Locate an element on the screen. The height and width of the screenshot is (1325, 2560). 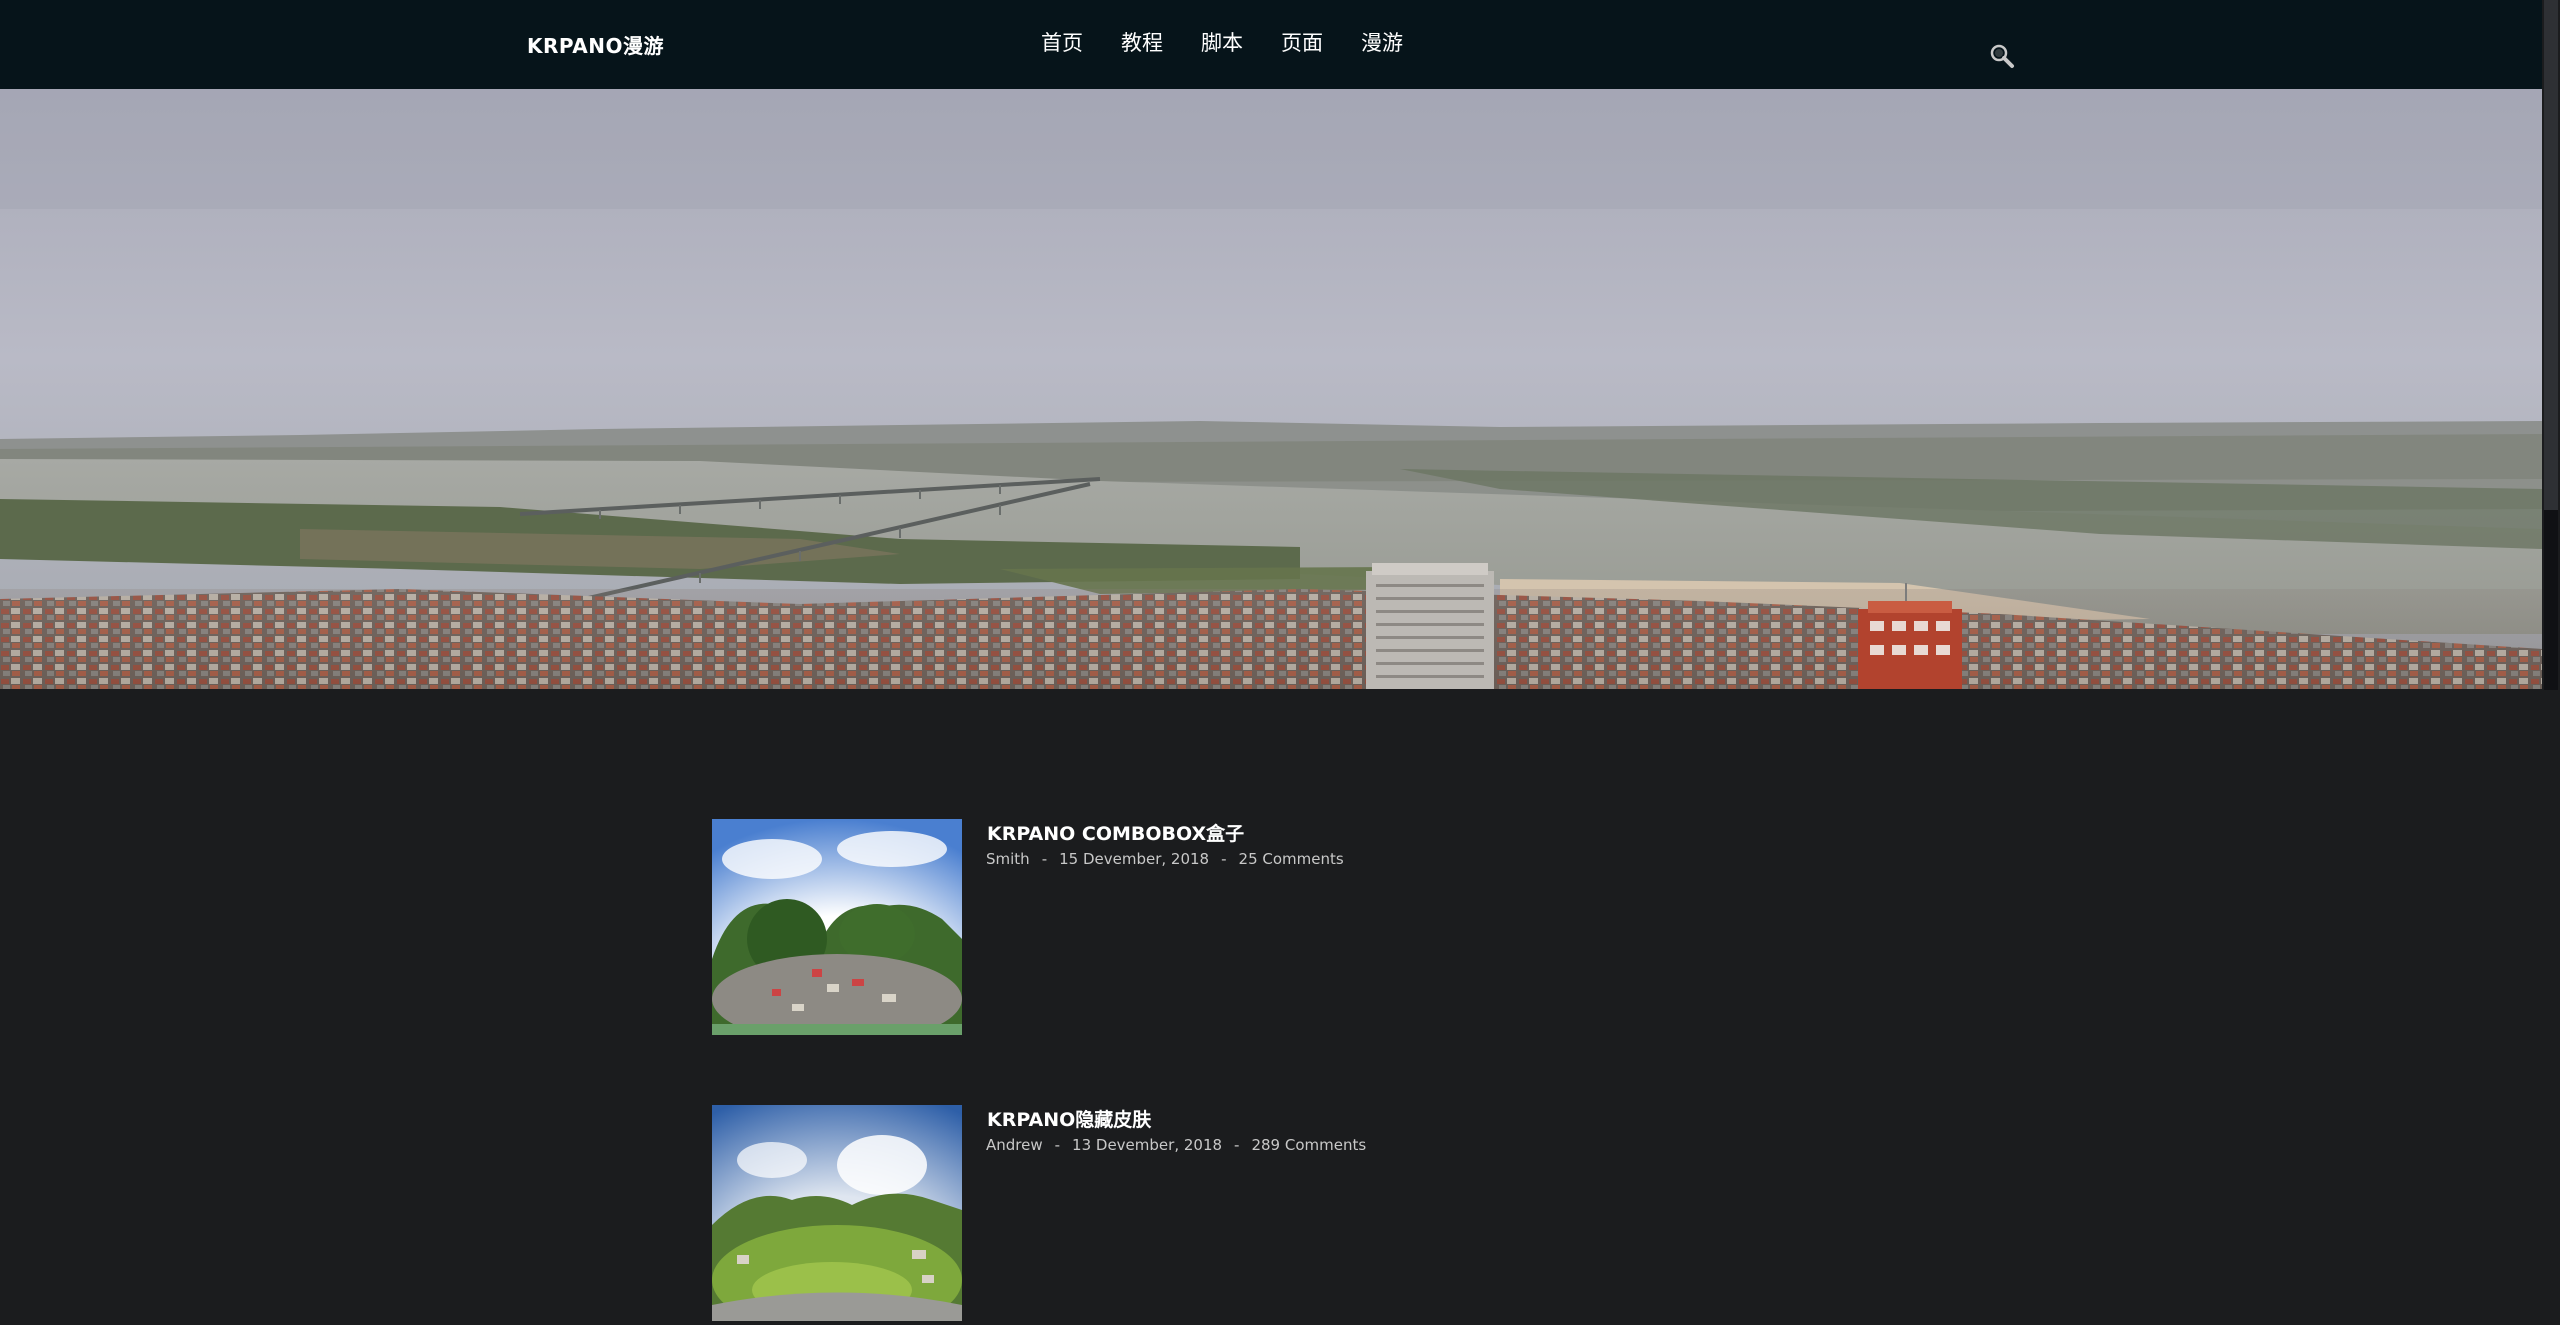
search-icon is located at coordinates (2002, 56).